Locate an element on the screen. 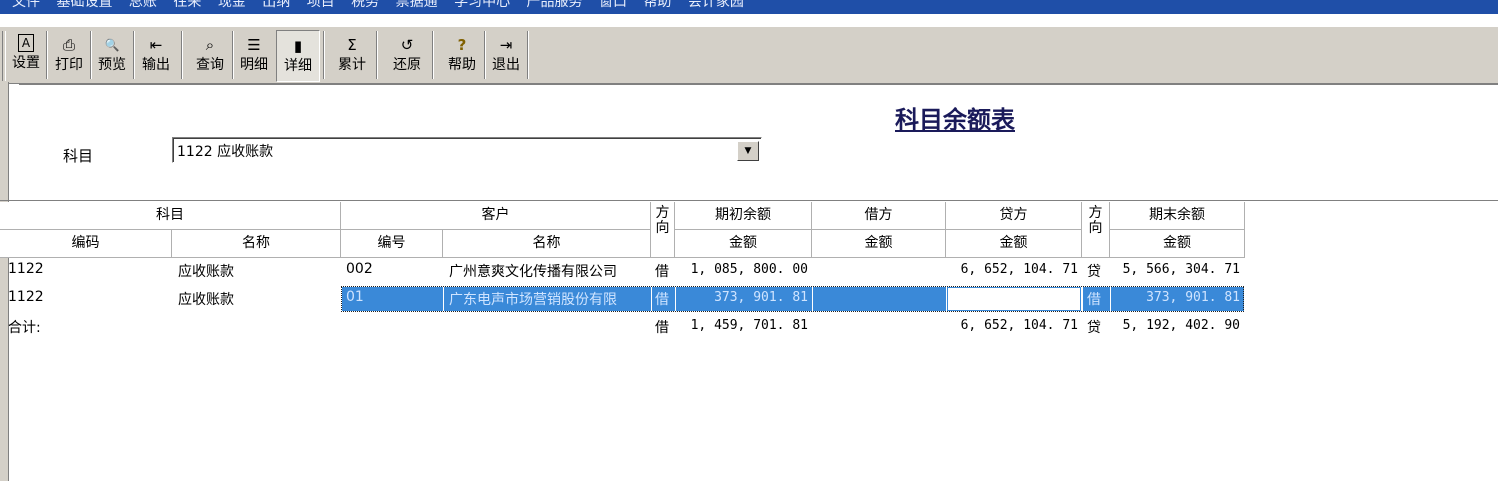  menu-cash: 现金 is located at coordinates (232, 5).